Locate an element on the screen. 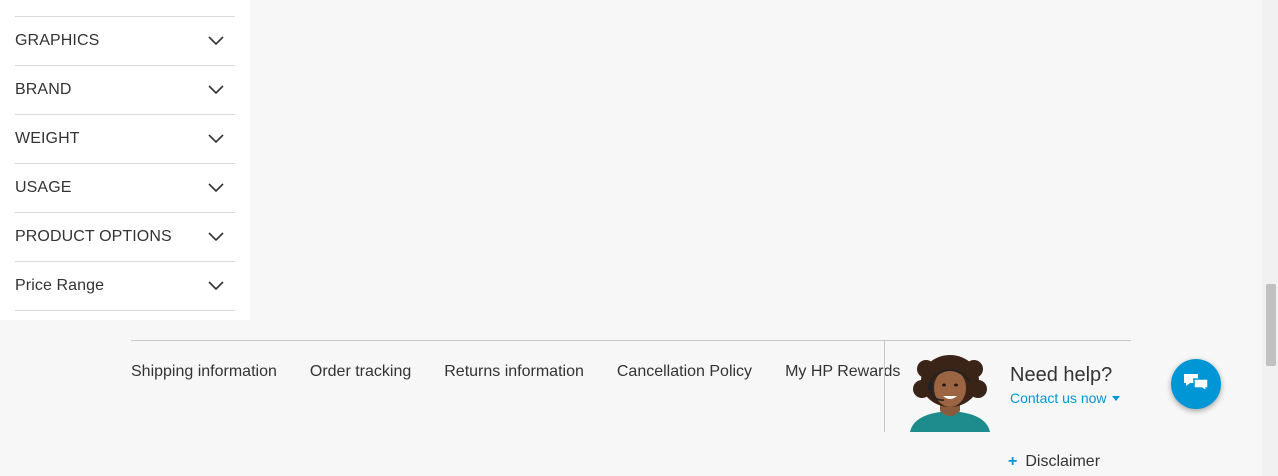 The image size is (1278, 476). filter-label: PRODUCT OPTIONS is located at coordinates (93, 236).